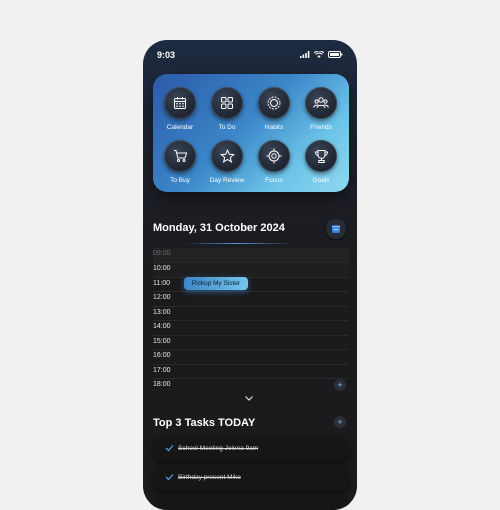 This screenshot has width=500, height=510. Describe the element at coordinates (305, 54) in the screenshot. I see `signal-icon` at that location.